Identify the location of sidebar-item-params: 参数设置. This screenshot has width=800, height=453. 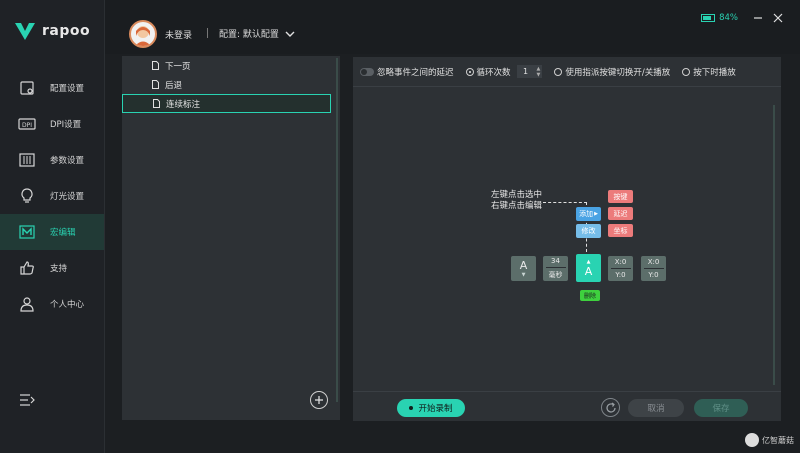
(52, 160).